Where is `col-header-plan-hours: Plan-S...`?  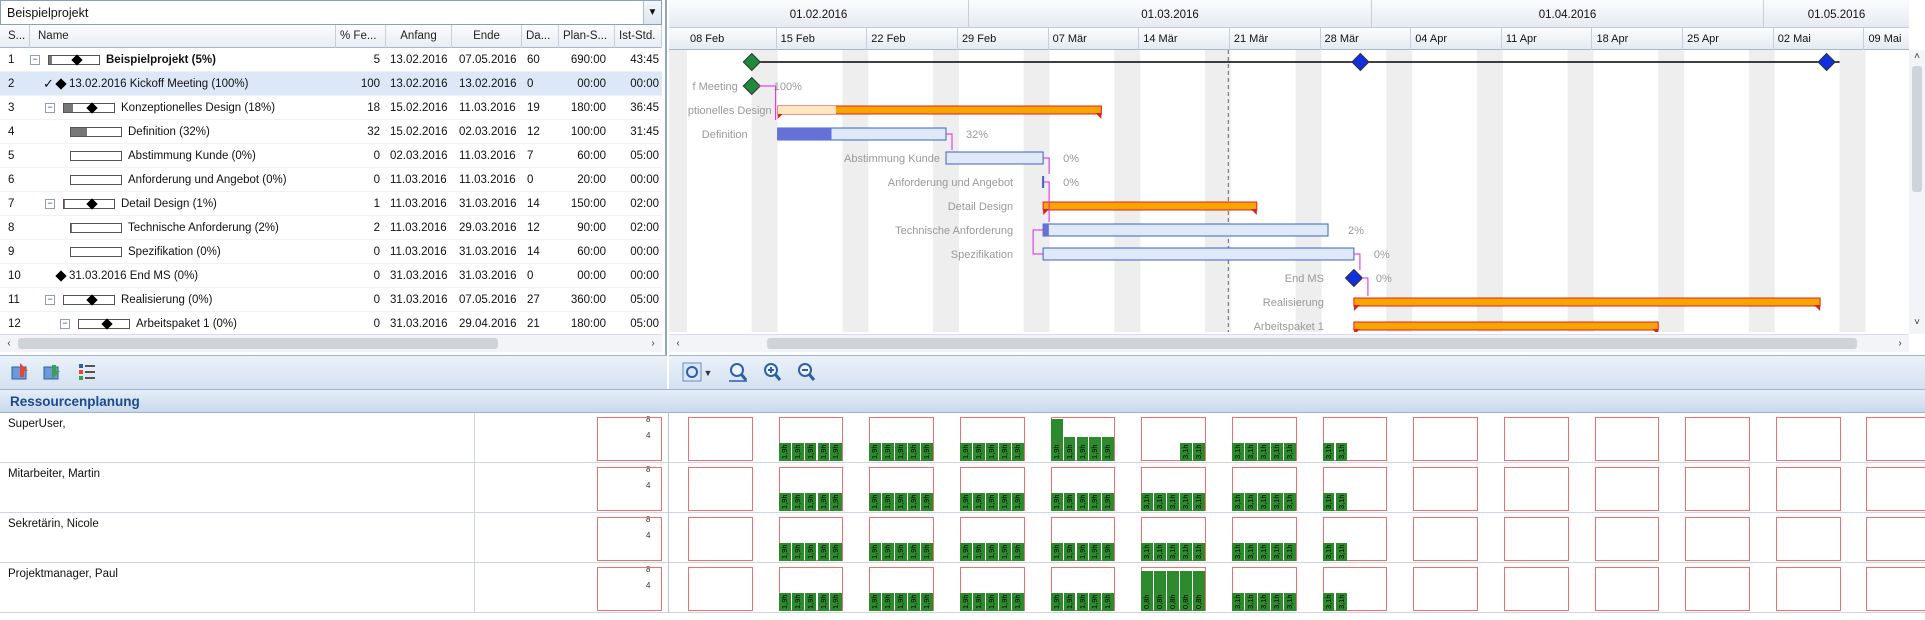 col-header-plan-hours: Plan-S... is located at coordinates (587, 36).